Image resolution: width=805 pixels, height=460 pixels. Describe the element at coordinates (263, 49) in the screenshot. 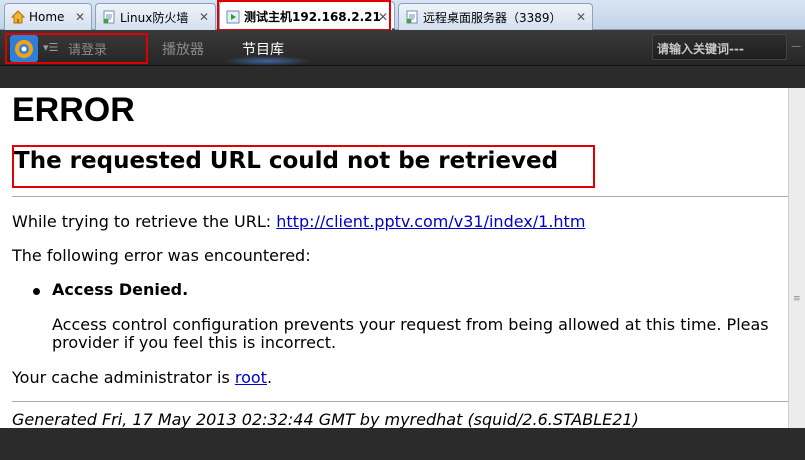

I see `nav-library: 节目库` at that location.